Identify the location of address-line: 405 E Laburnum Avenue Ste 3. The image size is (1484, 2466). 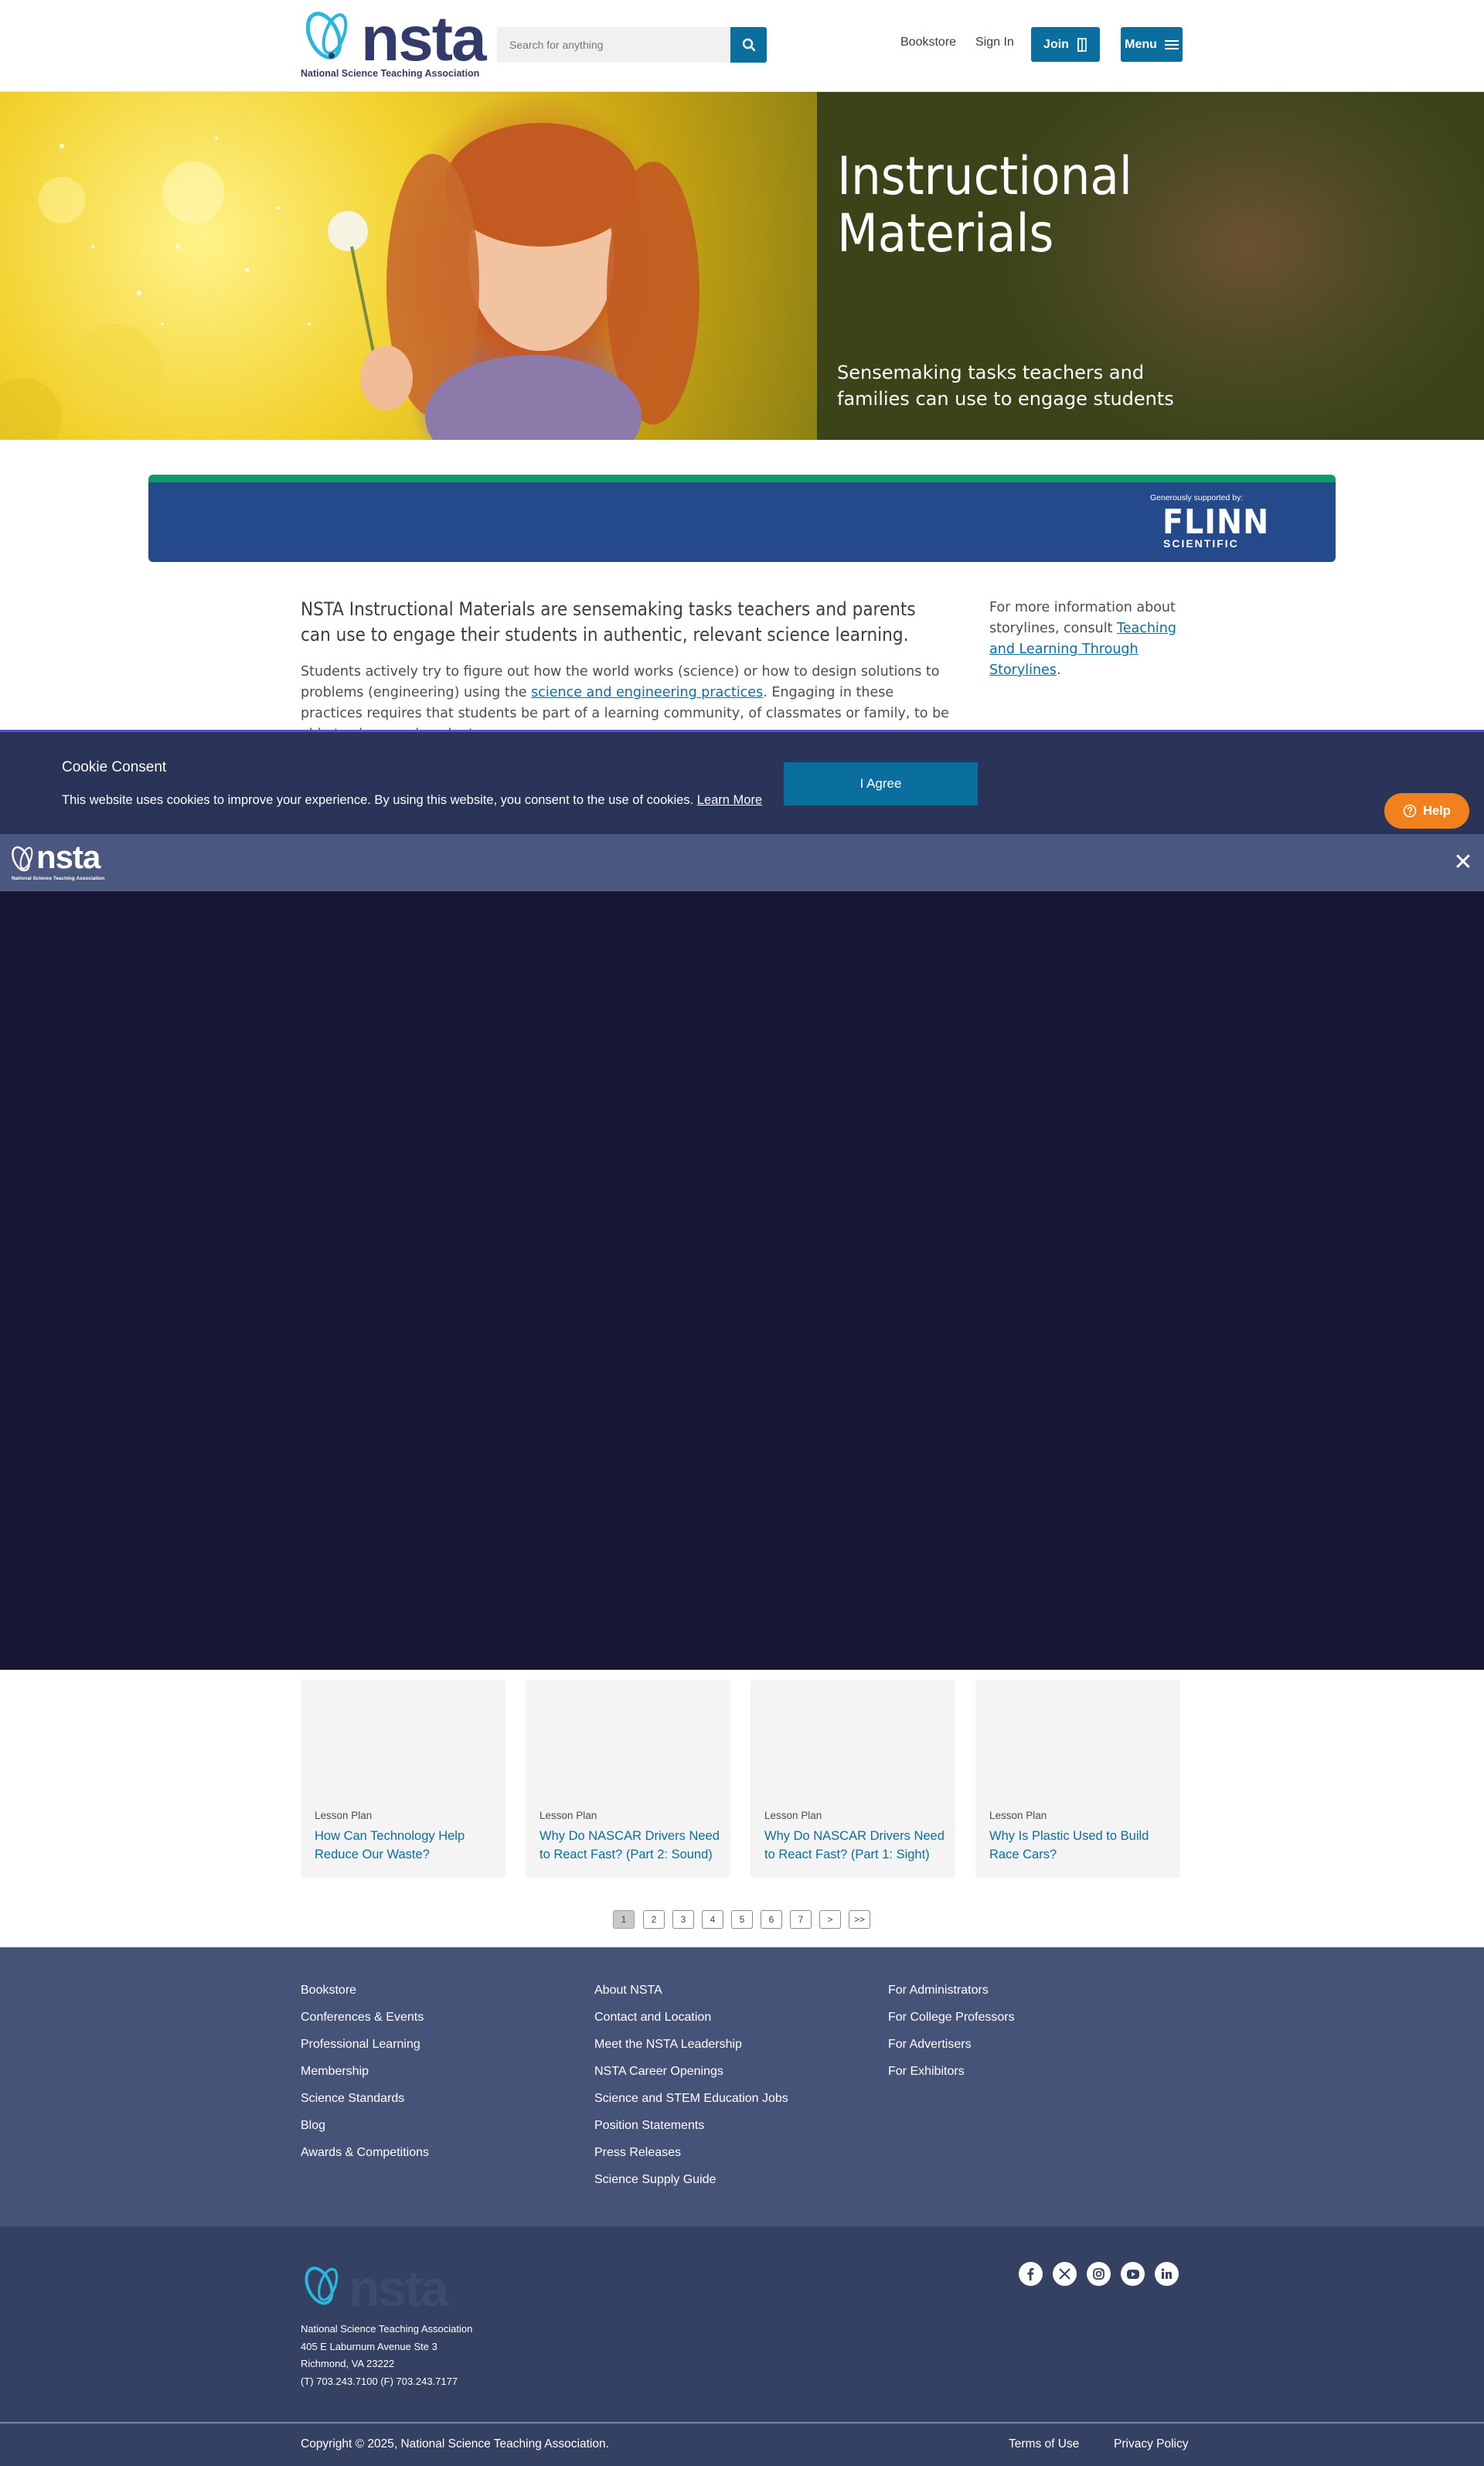
(369, 2346).